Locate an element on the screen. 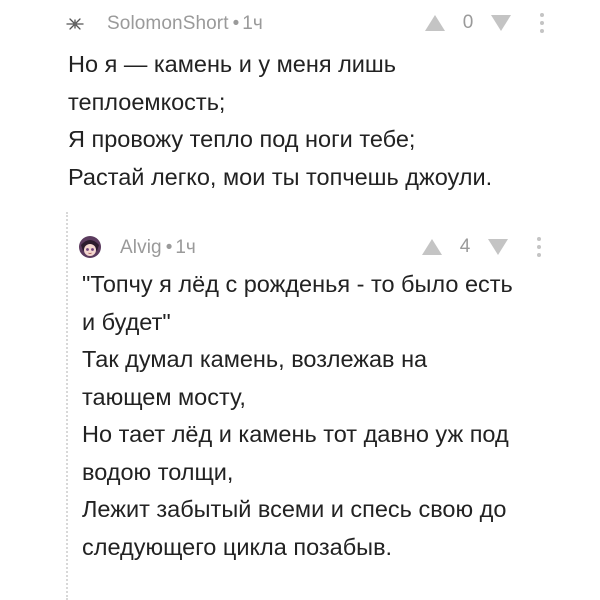 This screenshot has width=600, height=600. vote-score: 0 is located at coordinates (468, 22).